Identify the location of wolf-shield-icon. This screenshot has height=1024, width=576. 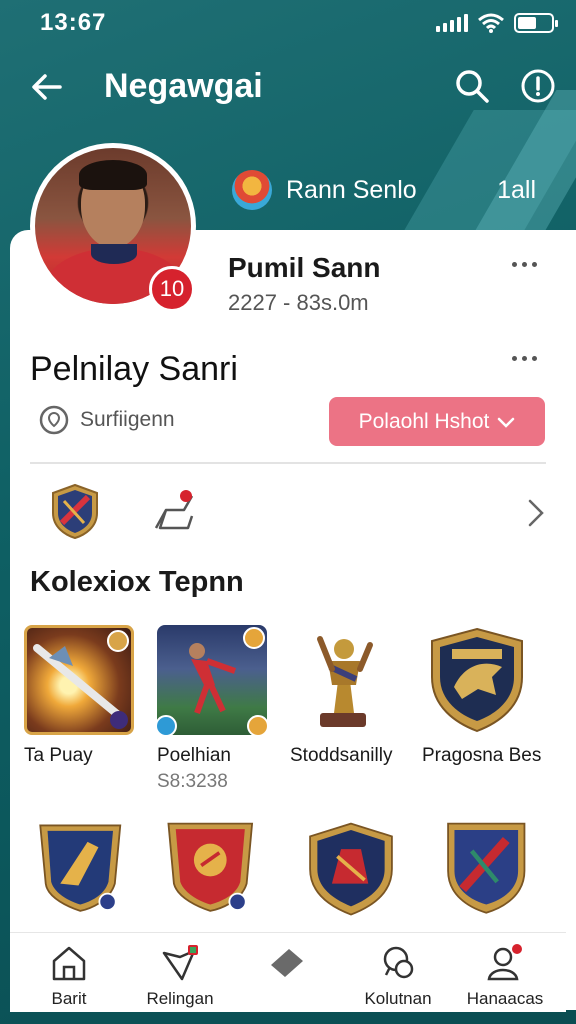
(477, 680).